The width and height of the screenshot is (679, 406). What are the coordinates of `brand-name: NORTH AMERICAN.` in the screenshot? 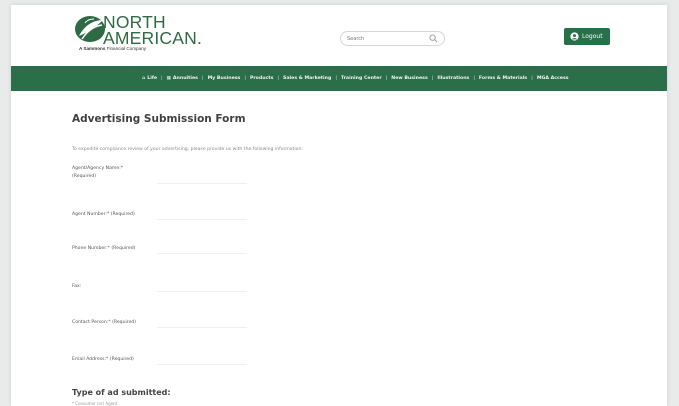 It's located at (153, 30).